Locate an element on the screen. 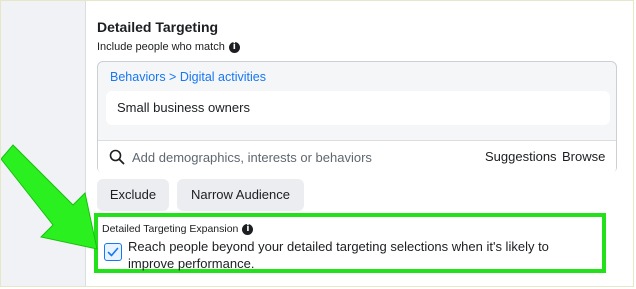 This screenshot has width=636, height=289. search-icon is located at coordinates (117, 157).